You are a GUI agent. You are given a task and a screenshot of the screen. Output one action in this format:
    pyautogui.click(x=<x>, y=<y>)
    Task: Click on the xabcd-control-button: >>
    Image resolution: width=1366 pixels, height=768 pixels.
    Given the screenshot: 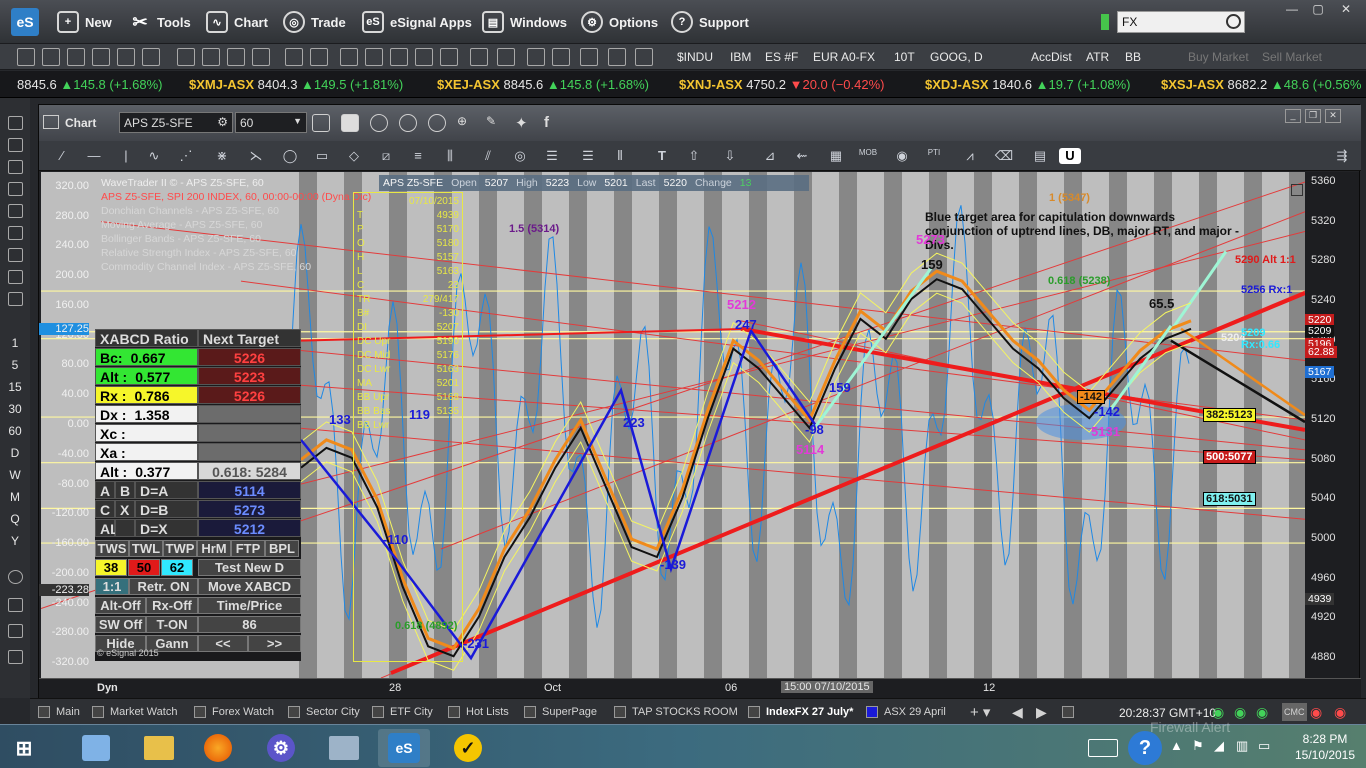 What is the action you would take?
    pyautogui.click(x=274, y=643)
    